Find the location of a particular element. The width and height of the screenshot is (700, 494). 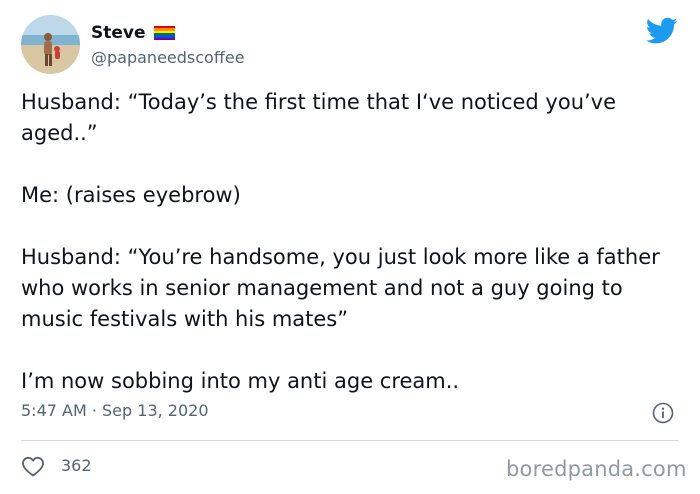

avatar is located at coordinates (50, 44).